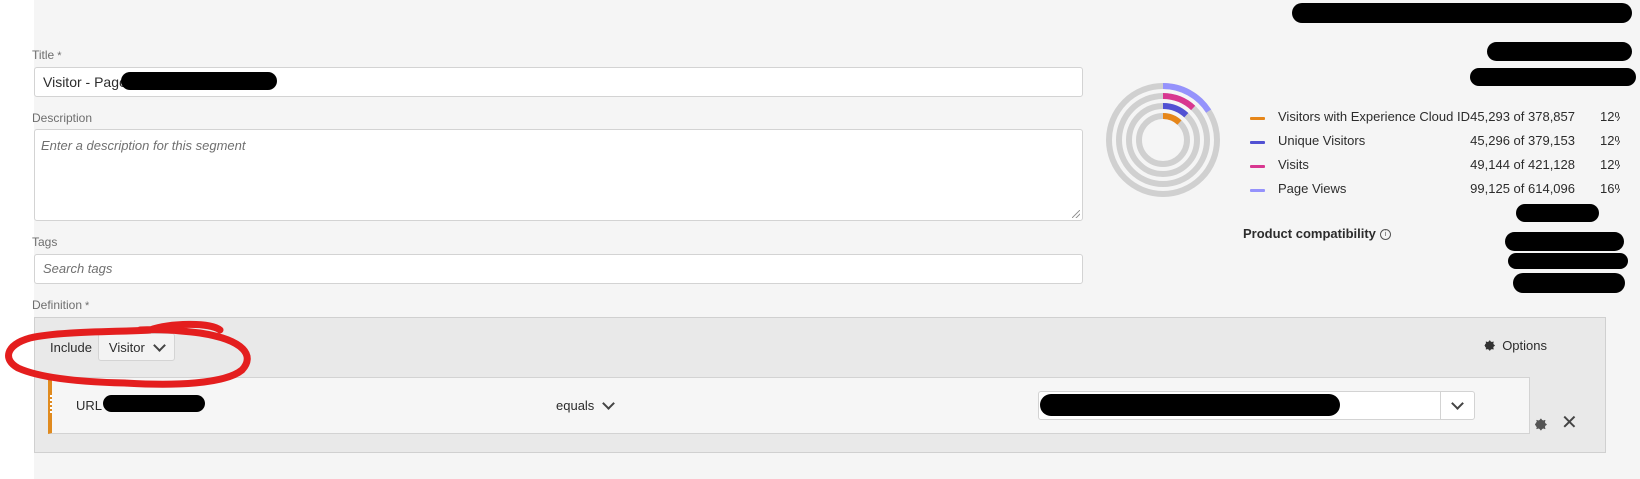 Image resolution: width=1640 pixels, height=479 pixels. I want to click on tags-search-input: Search tags, so click(558, 269).